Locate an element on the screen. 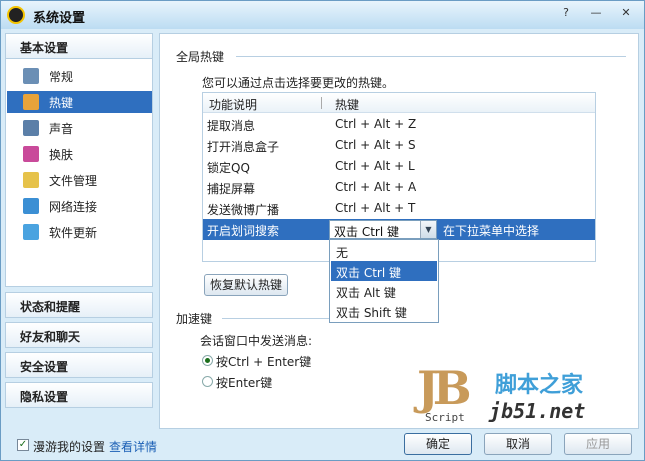  table-row-selected: 开启划词搜索 双击 Ctrl 键 ▼ 在下拉菜单中选择 is located at coordinates (399, 229).